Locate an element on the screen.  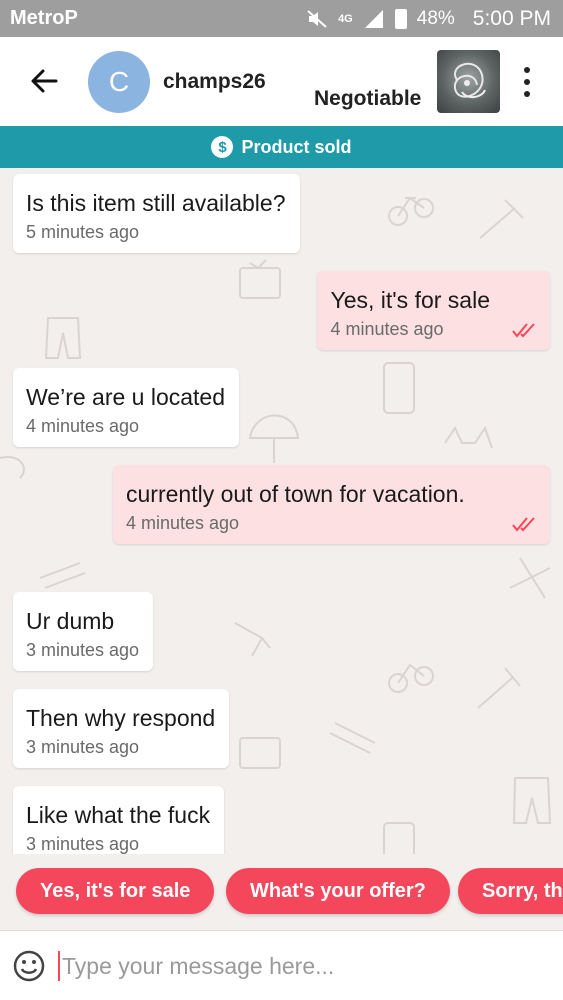
status-bar: MetroP 4G 48% 5:00 PM is located at coordinates (281, 18).